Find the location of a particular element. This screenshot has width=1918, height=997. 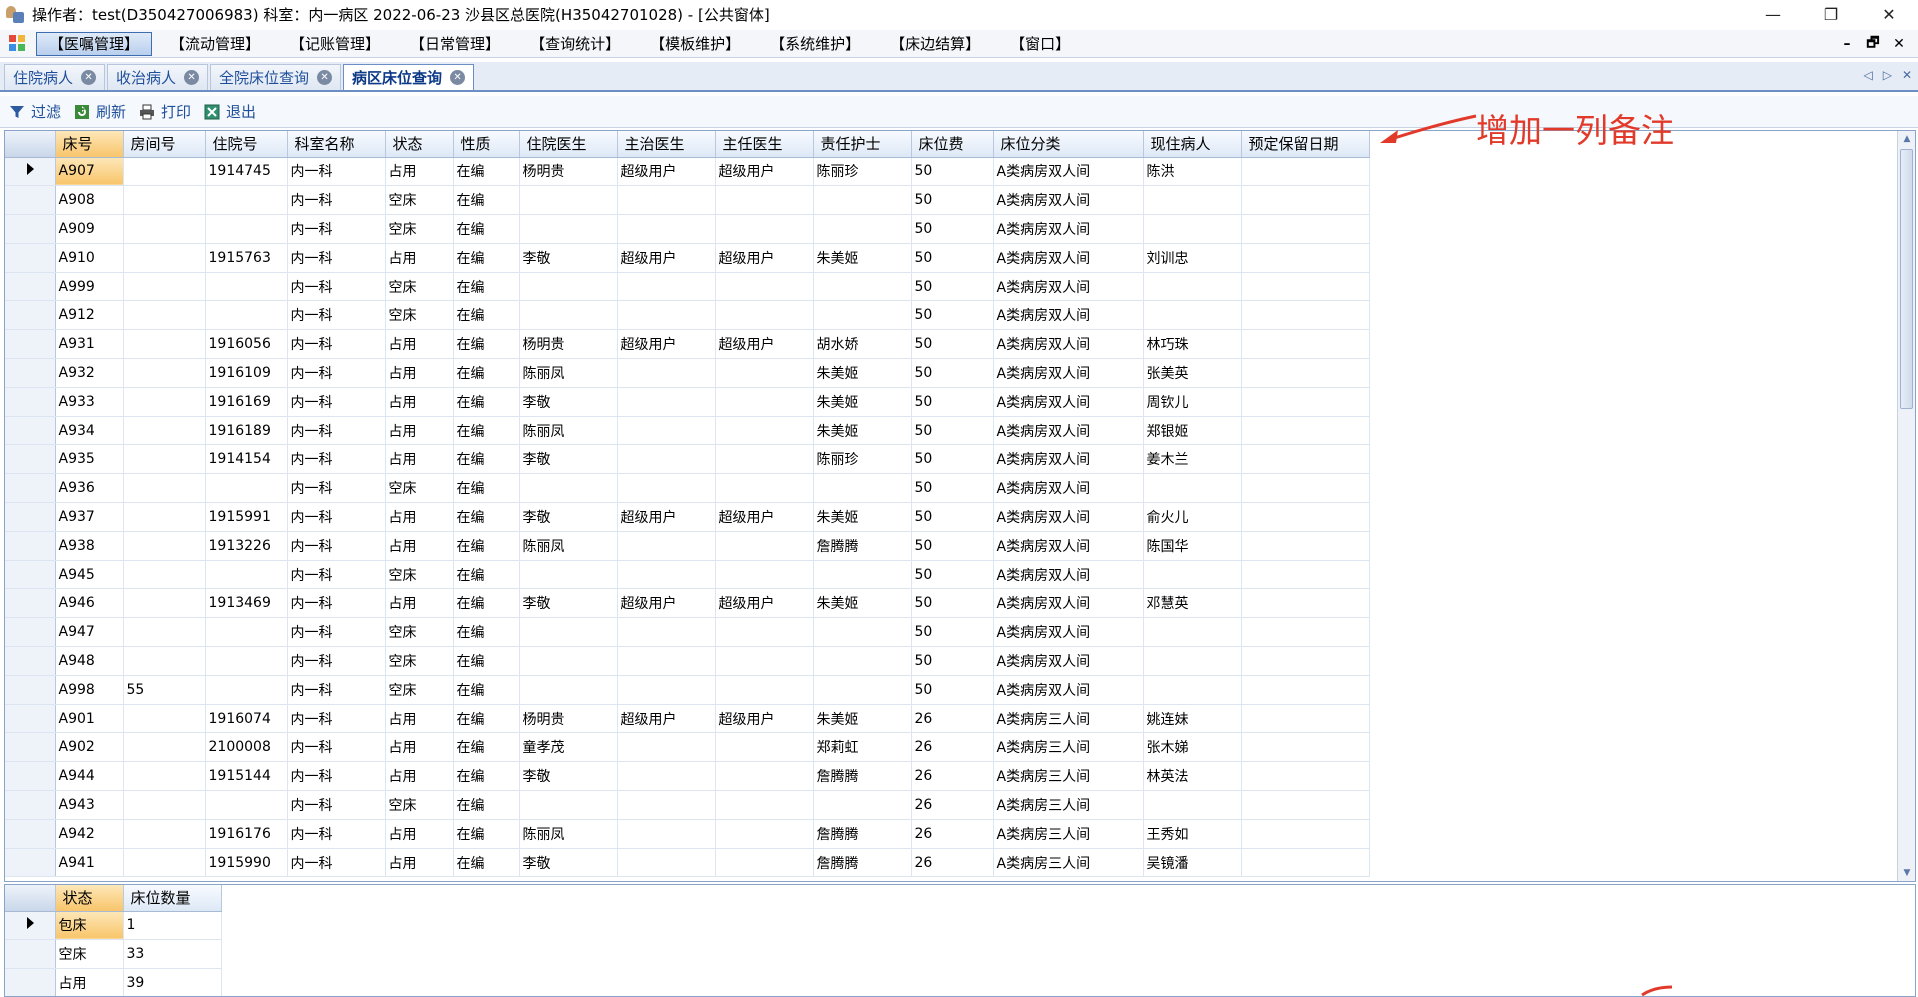

bed-cell: A类病房三人间 is located at coordinates (1068, 719).